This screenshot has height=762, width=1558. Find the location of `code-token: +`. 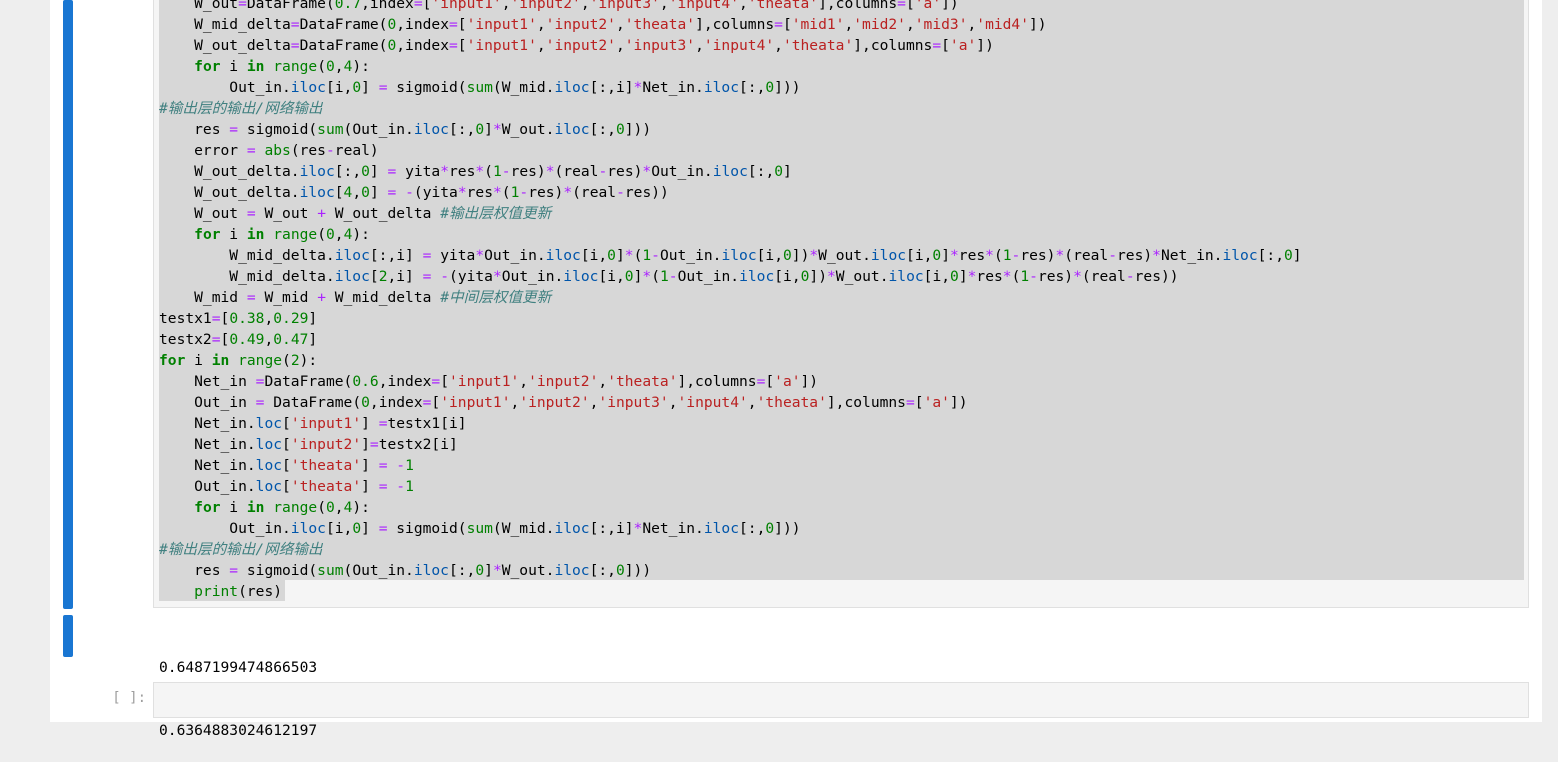

code-token: + is located at coordinates (321, 213).